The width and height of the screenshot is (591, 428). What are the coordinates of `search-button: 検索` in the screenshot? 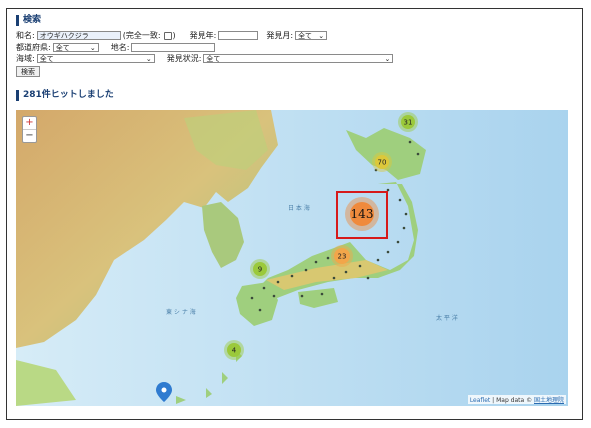 It's located at (28, 71).